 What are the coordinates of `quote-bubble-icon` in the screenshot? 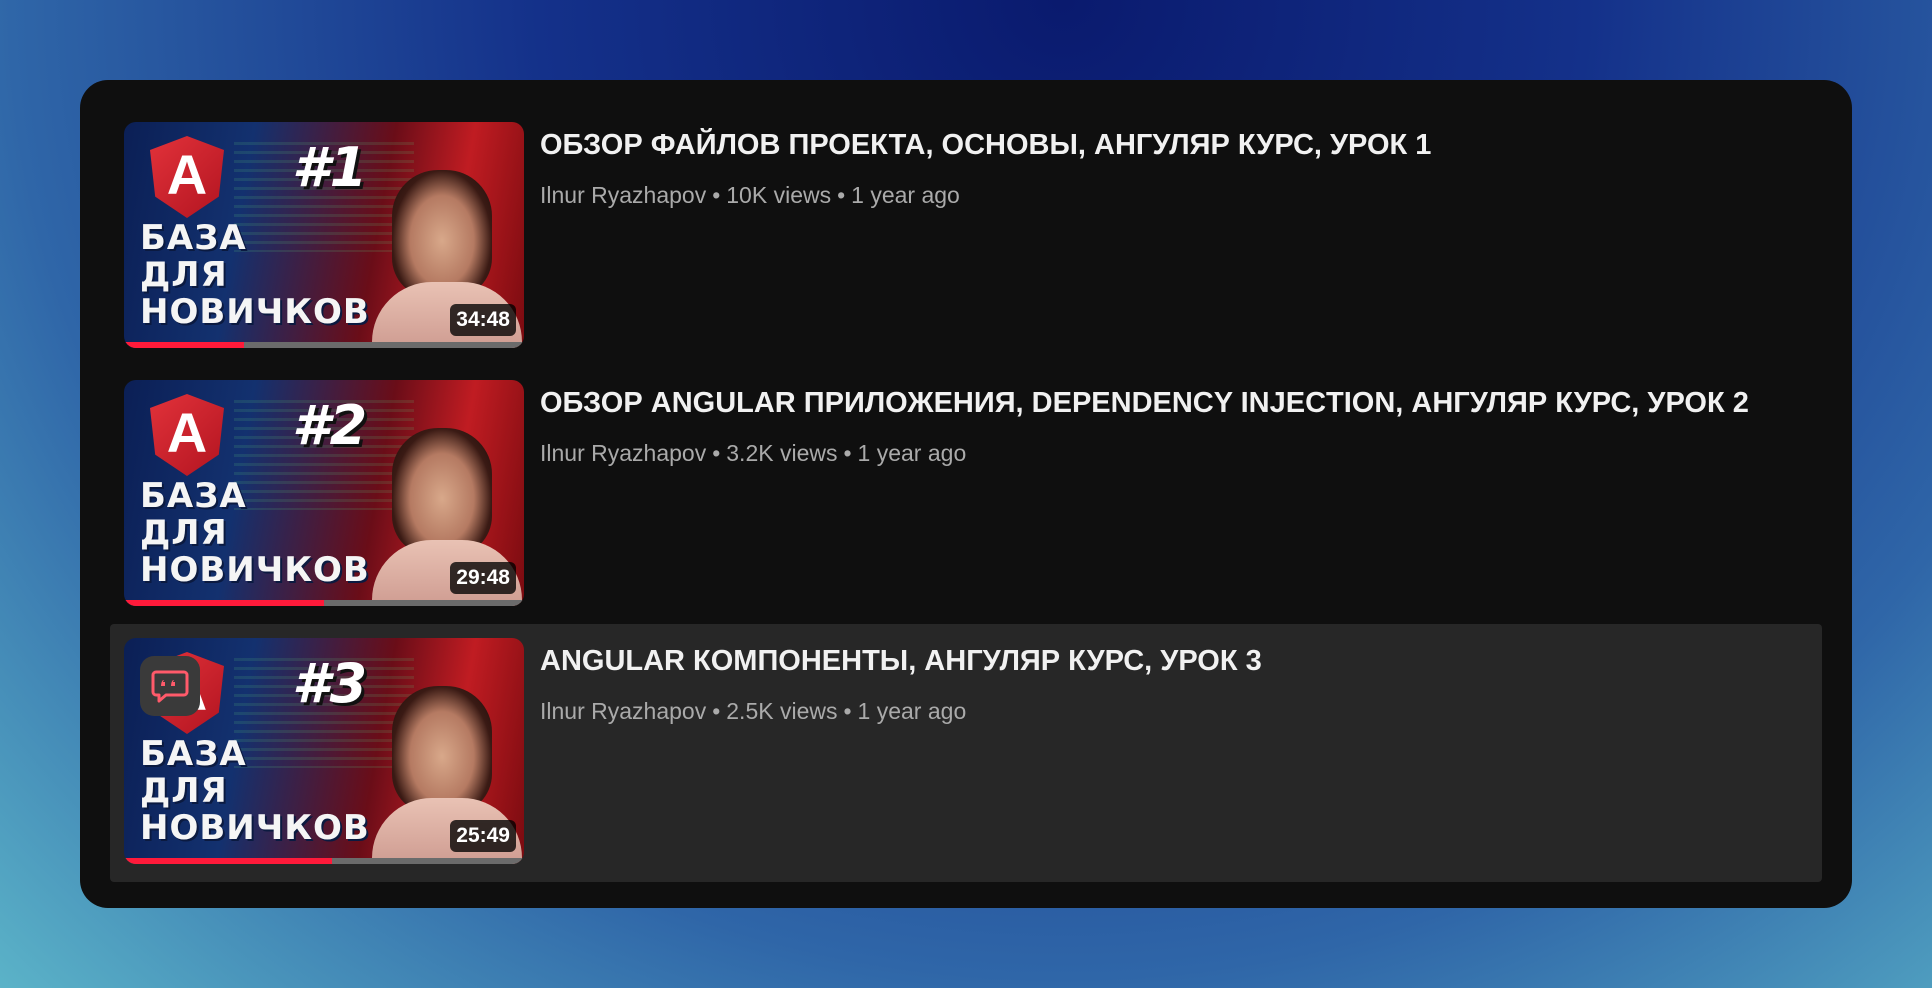 It's located at (170, 686).